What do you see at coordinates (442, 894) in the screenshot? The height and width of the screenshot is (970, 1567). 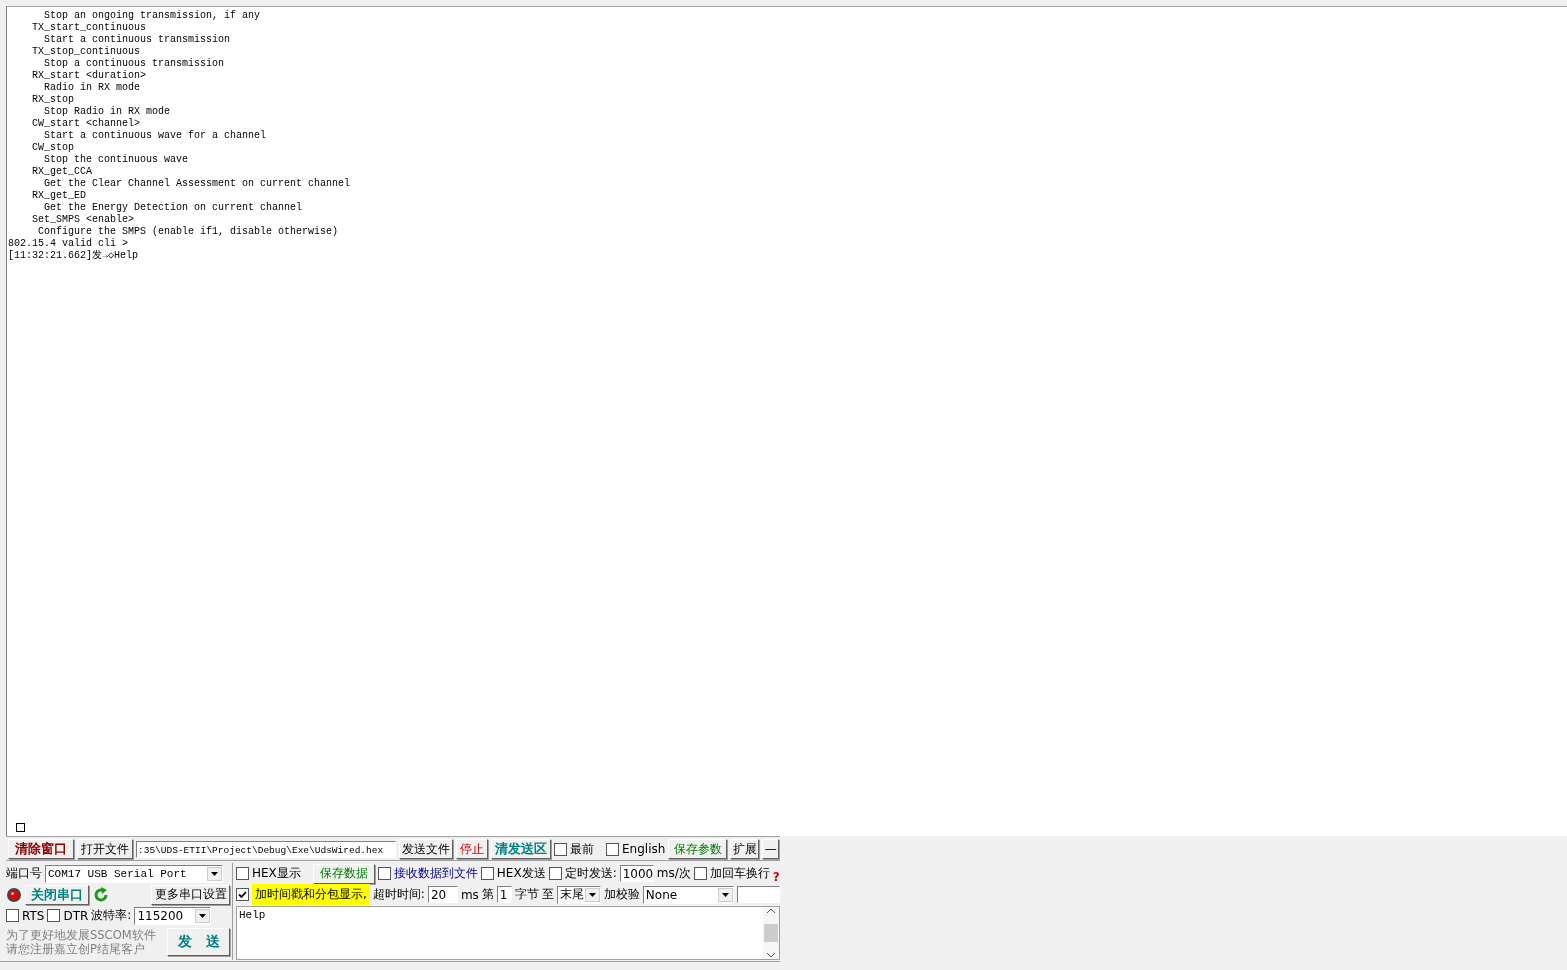 I see `timeout-field: 20` at bounding box center [442, 894].